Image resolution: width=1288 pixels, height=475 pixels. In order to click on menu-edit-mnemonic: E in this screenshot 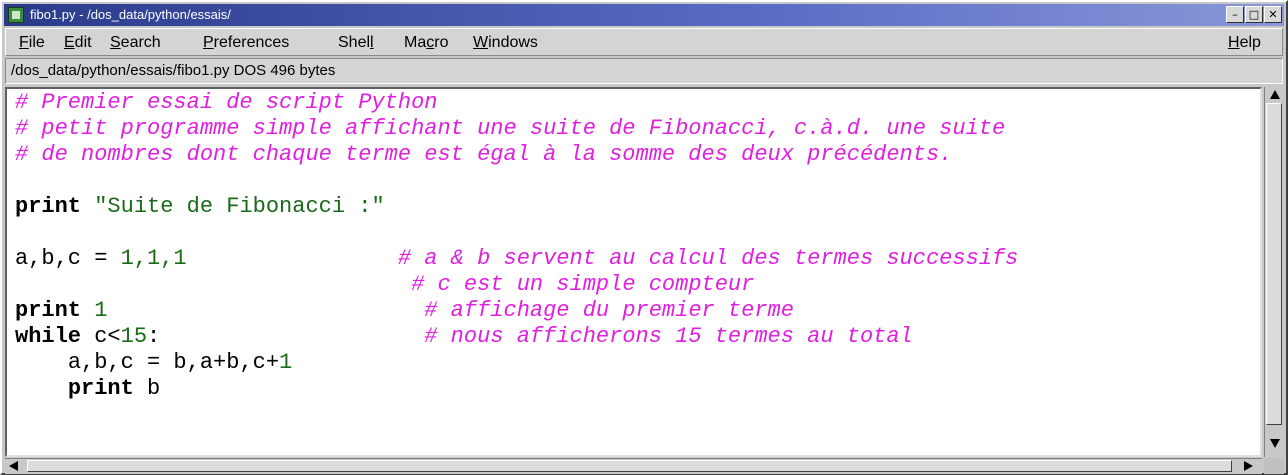, I will do `click(69, 42)`.